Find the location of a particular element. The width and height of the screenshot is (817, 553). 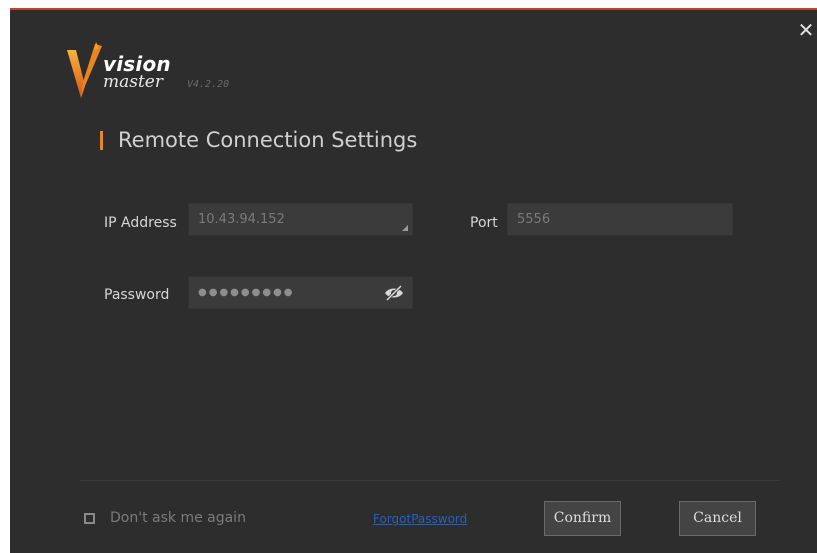

password-masked-value: ●●●●●●●●● is located at coordinates (246, 292).